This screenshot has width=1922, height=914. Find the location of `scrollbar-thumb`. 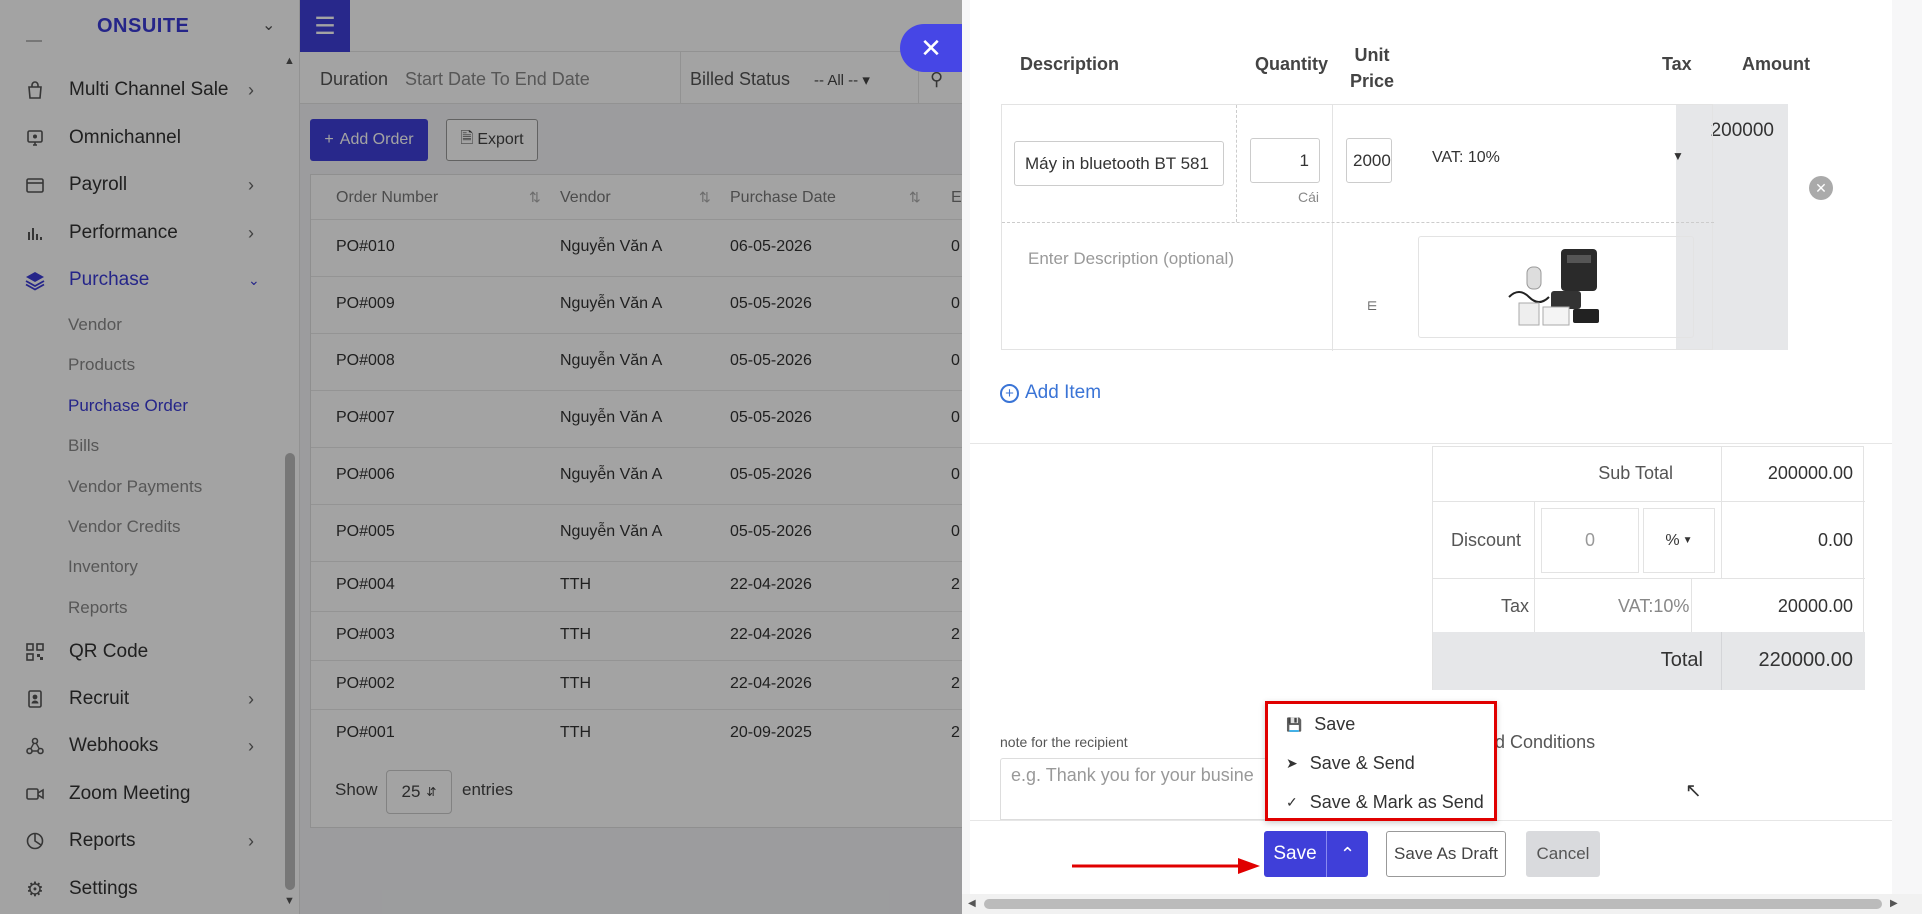

scrollbar-thumb is located at coordinates (1433, 904).